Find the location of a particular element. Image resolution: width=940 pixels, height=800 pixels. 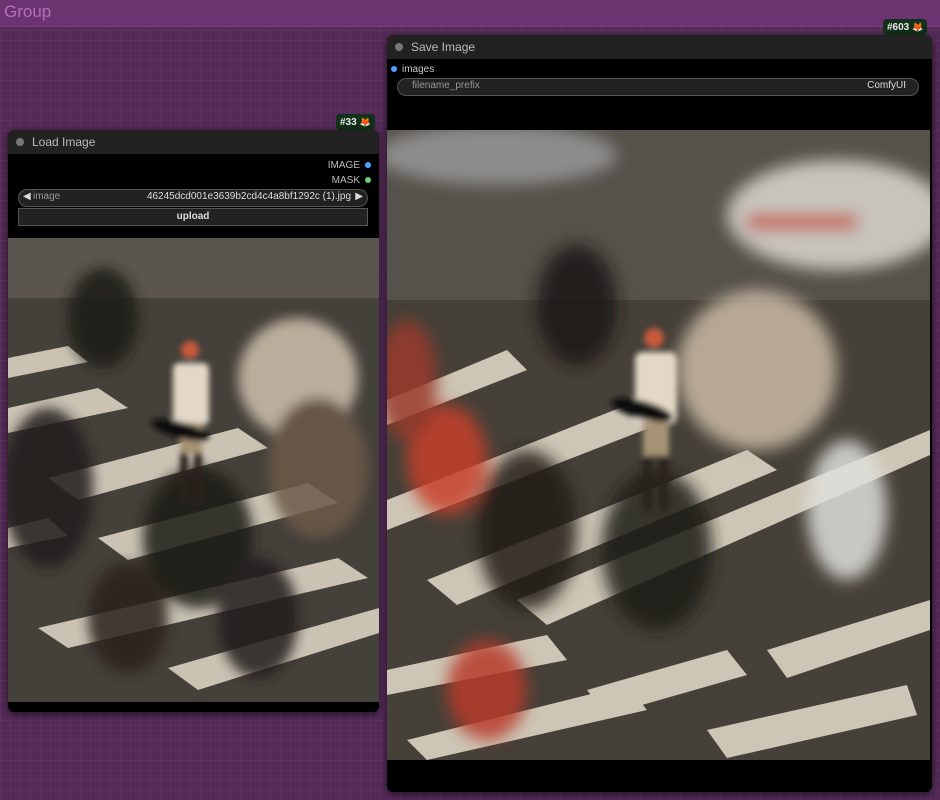

arrow-right-icon: ▶ is located at coordinates (359, 196).